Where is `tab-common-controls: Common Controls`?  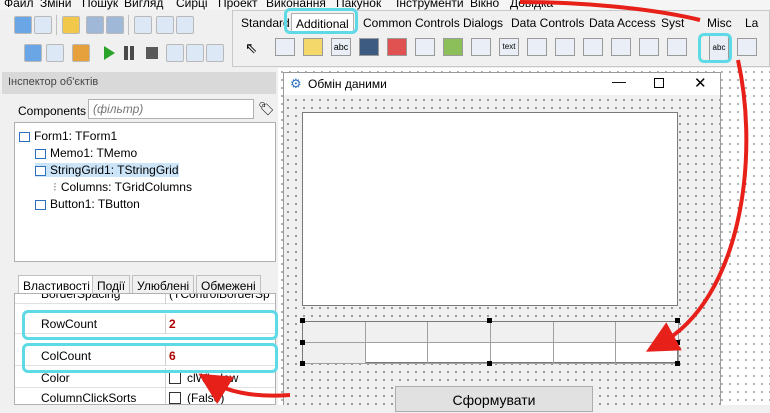
tab-common-controls: Common Controls is located at coordinates (411, 23).